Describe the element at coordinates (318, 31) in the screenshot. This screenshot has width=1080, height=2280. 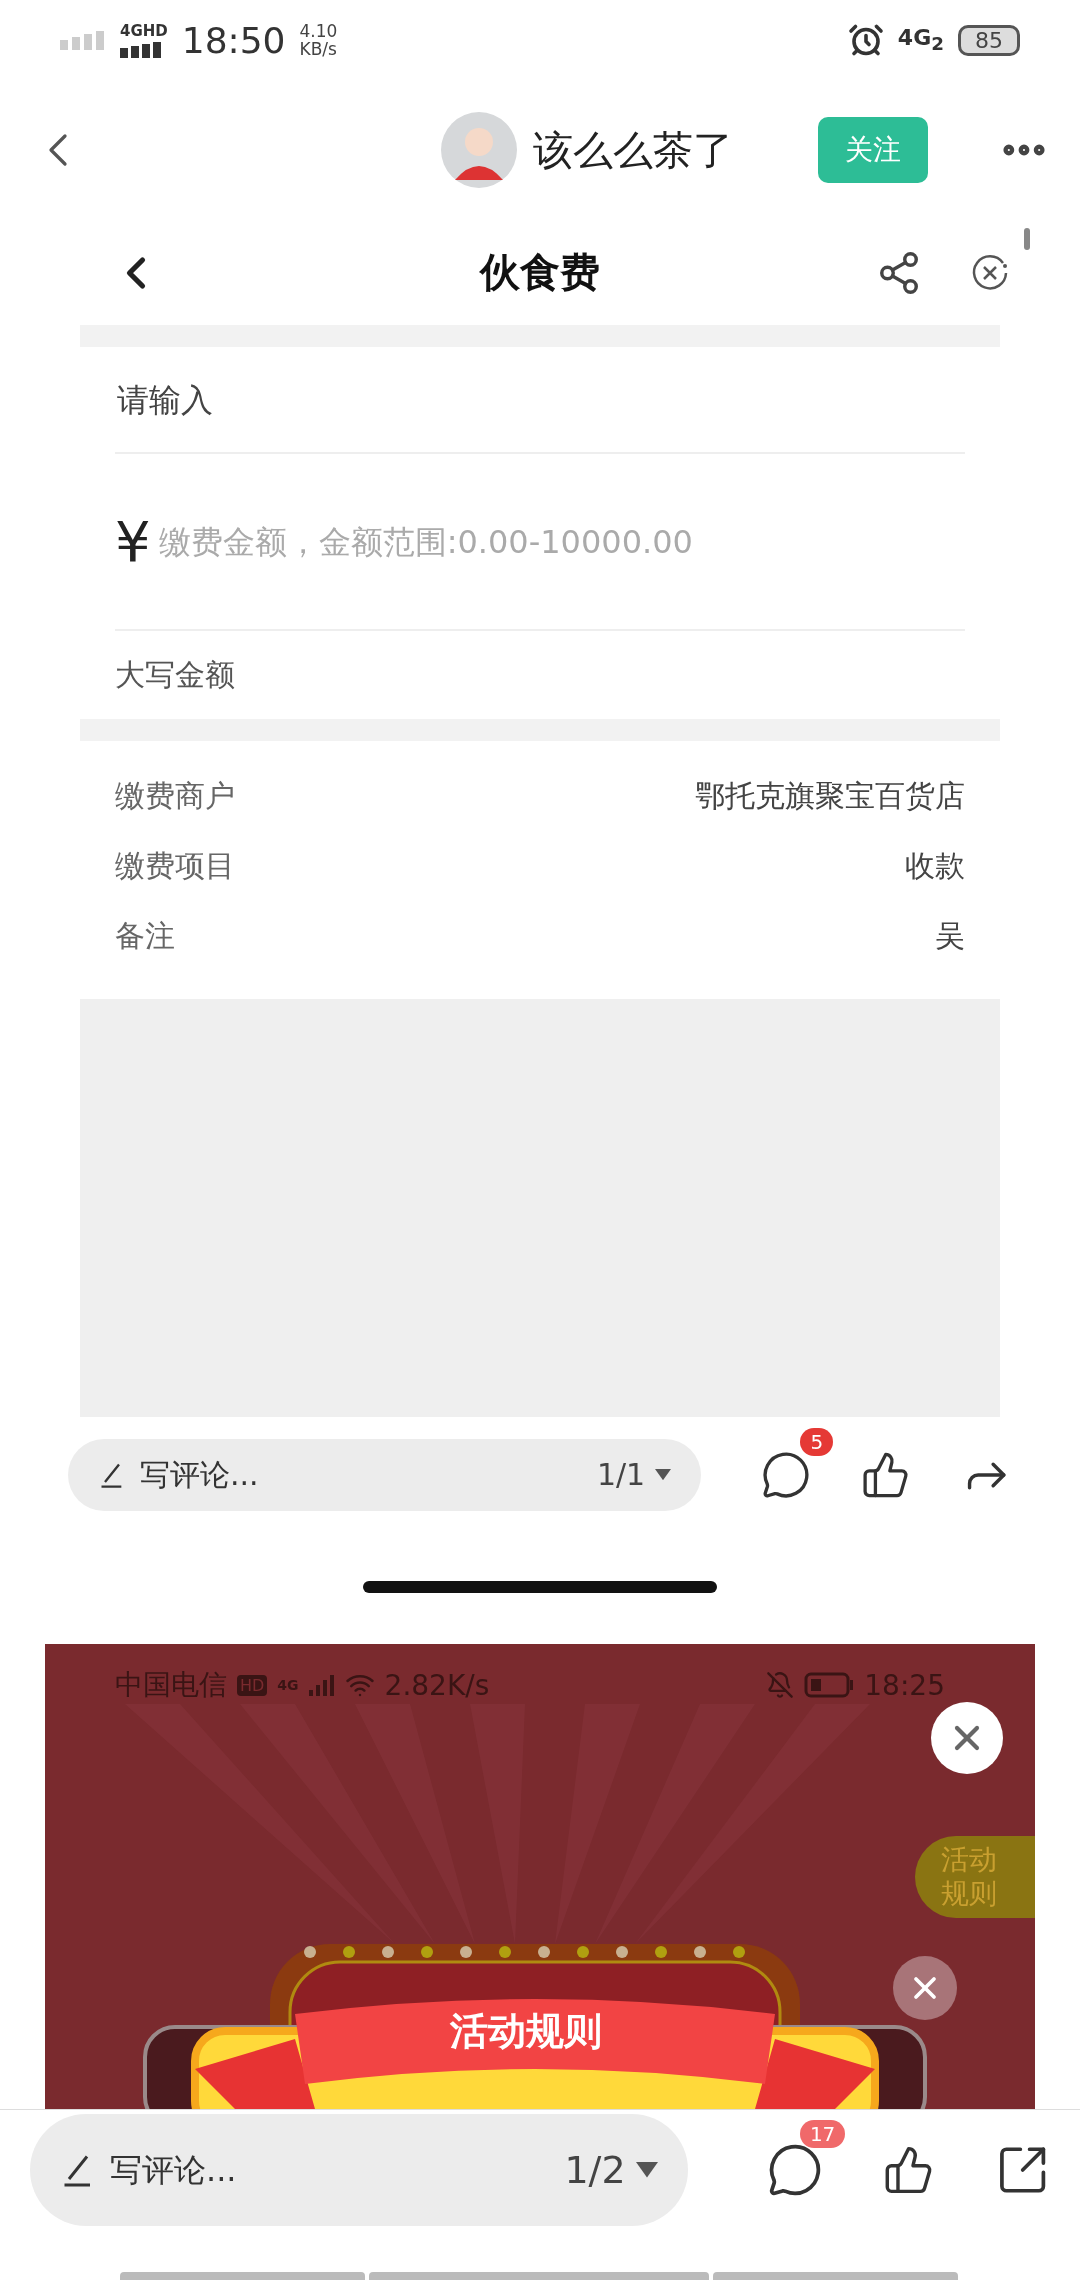
I see `network-speed: 4.10` at that location.